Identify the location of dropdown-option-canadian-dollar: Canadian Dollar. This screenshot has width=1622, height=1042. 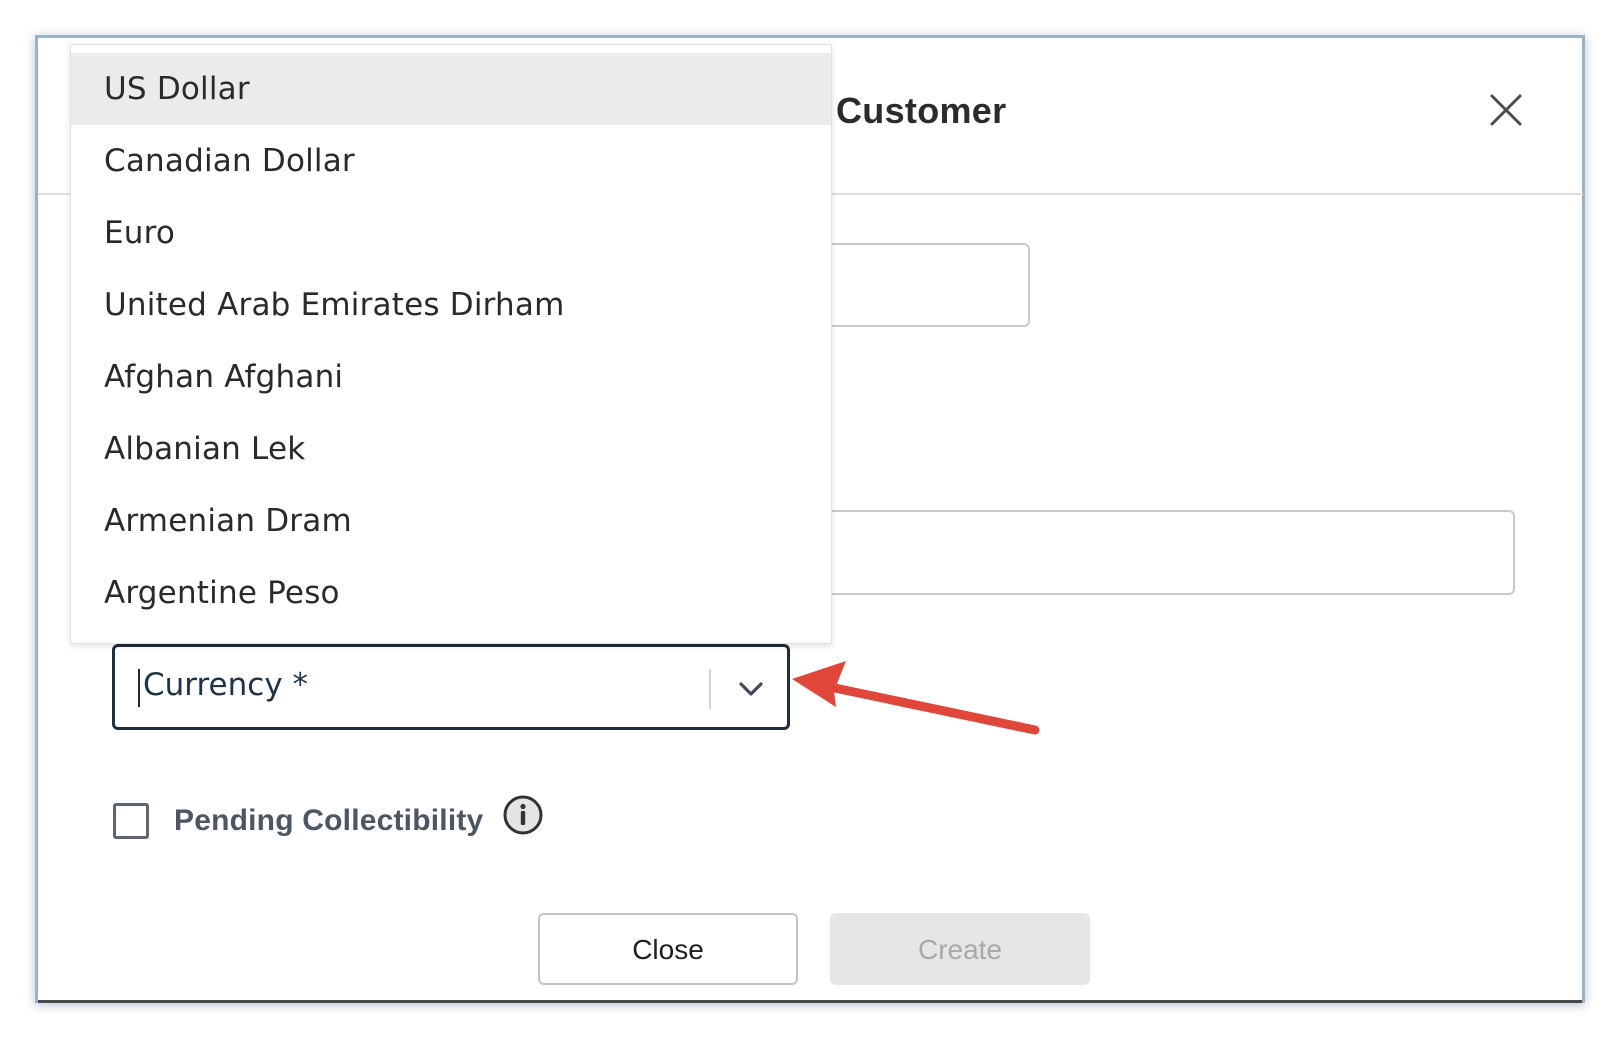
(451, 161).